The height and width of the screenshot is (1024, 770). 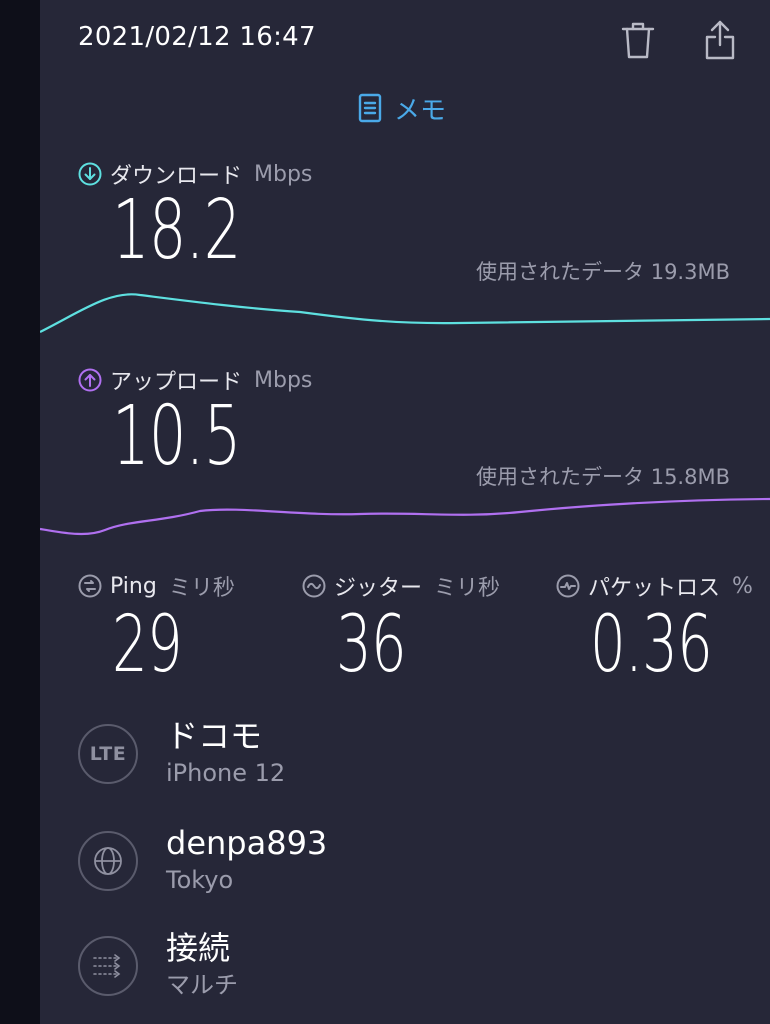 What do you see at coordinates (568, 586) in the screenshot?
I see `packet-loss-icon` at bounding box center [568, 586].